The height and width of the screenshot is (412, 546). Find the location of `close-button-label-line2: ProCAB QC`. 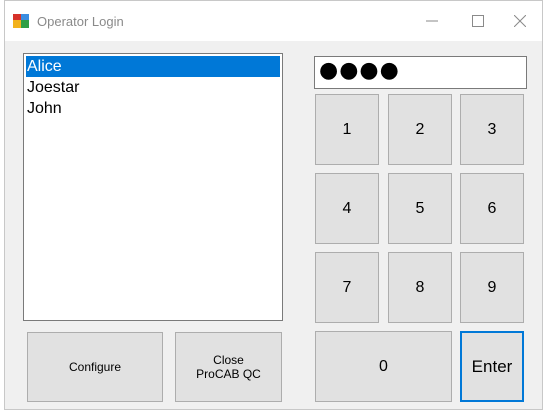

close-button-label-line2: ProCAB QC is located at coordinates (228, 374).